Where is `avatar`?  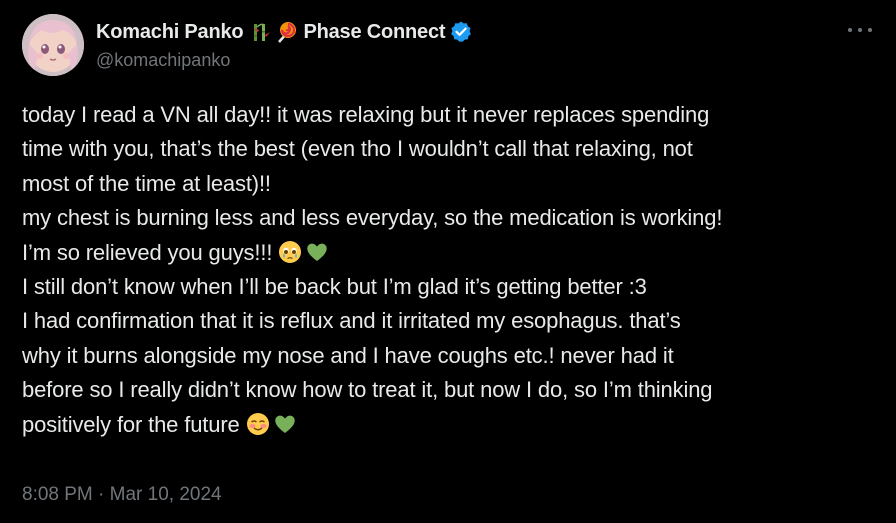
avatar is located at coordinates (53, 45).